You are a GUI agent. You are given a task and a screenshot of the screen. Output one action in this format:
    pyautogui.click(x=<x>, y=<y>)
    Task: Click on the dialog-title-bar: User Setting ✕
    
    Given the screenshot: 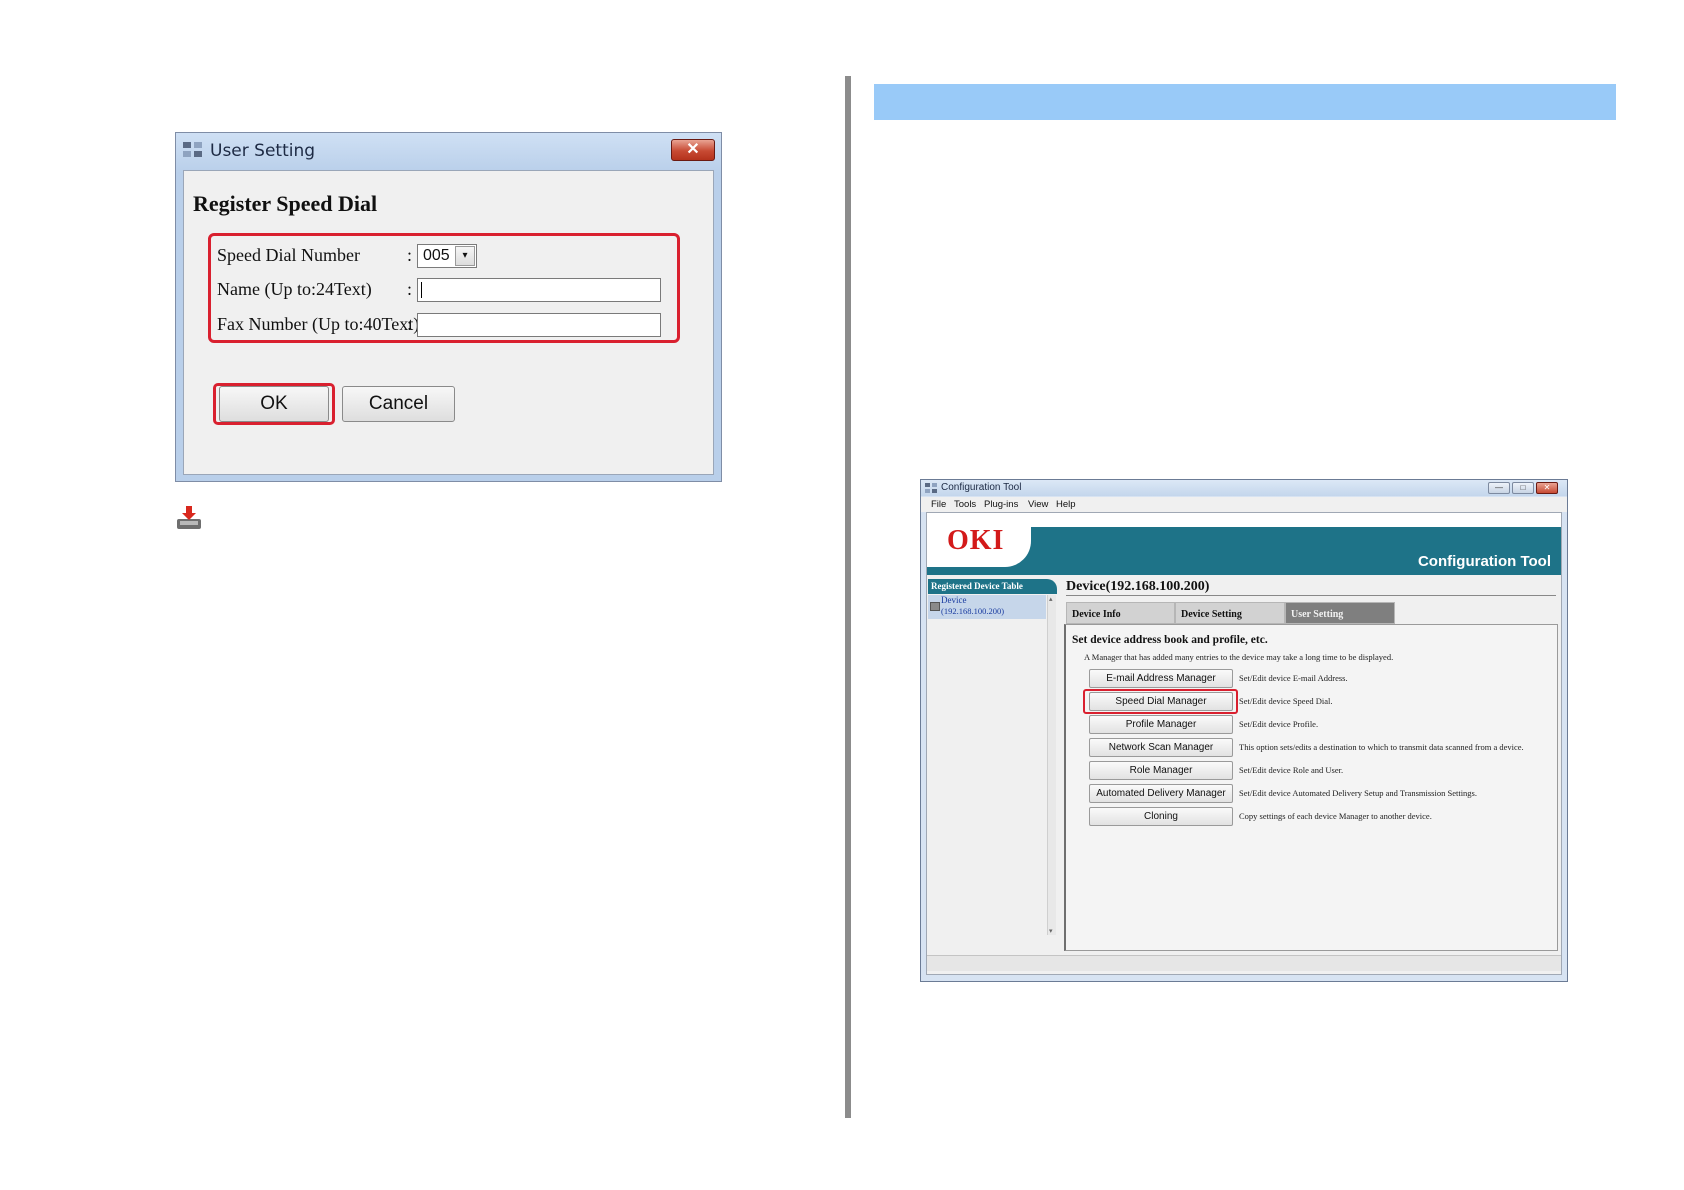 What is the action you would take?
    pyautogui.click(x=448, y=150)
    